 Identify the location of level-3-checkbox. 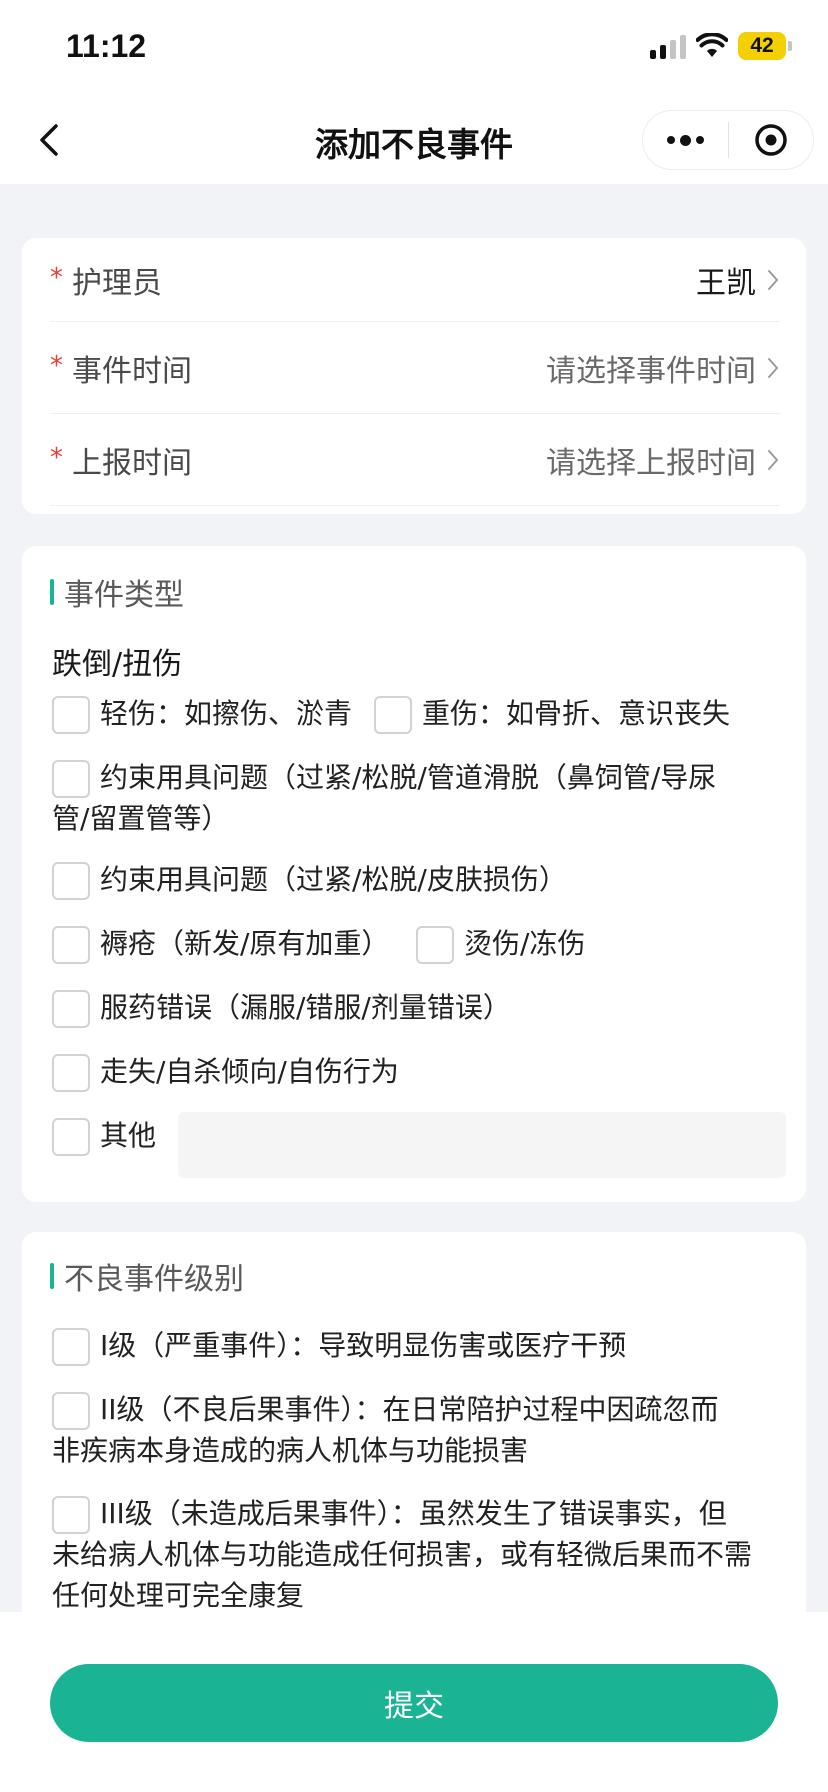
(71, 1515).